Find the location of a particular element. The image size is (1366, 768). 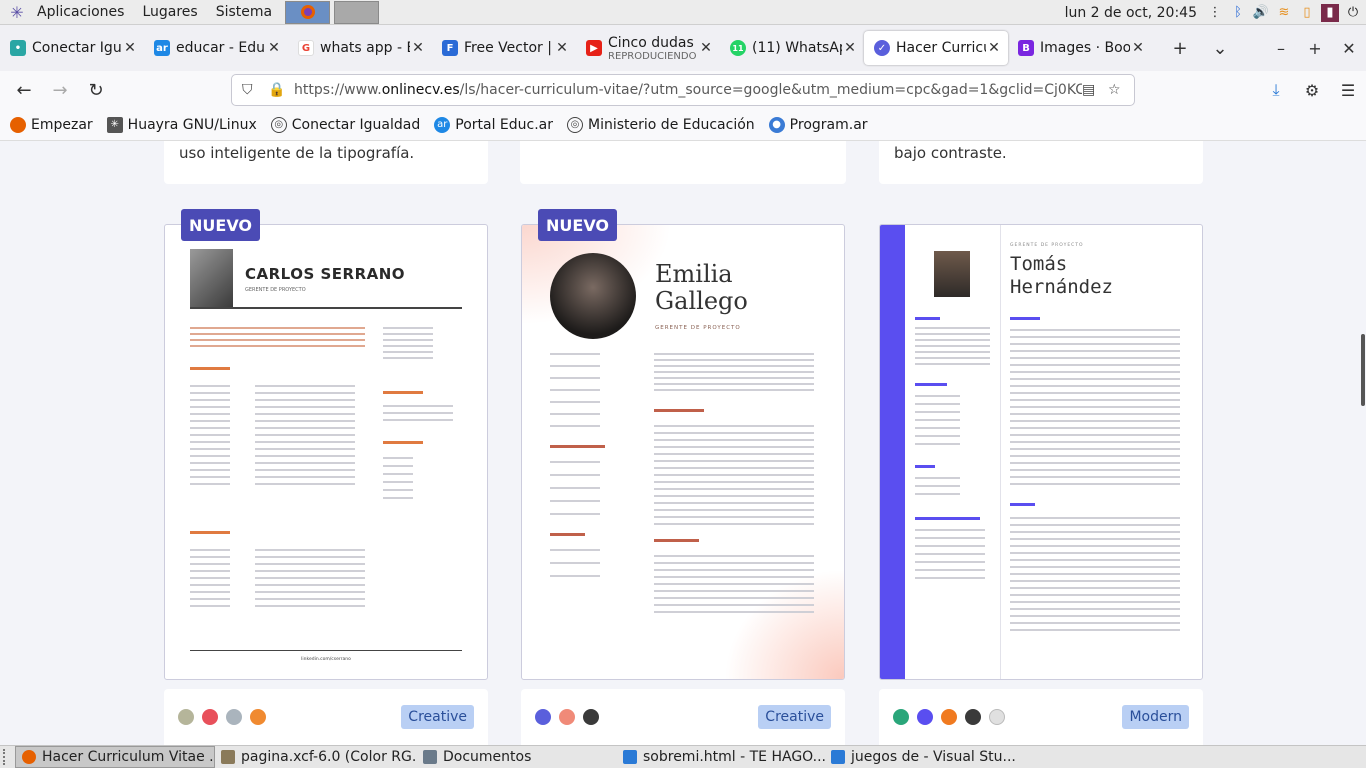

empty-launcher-slot is located at coordinates (357, 12).